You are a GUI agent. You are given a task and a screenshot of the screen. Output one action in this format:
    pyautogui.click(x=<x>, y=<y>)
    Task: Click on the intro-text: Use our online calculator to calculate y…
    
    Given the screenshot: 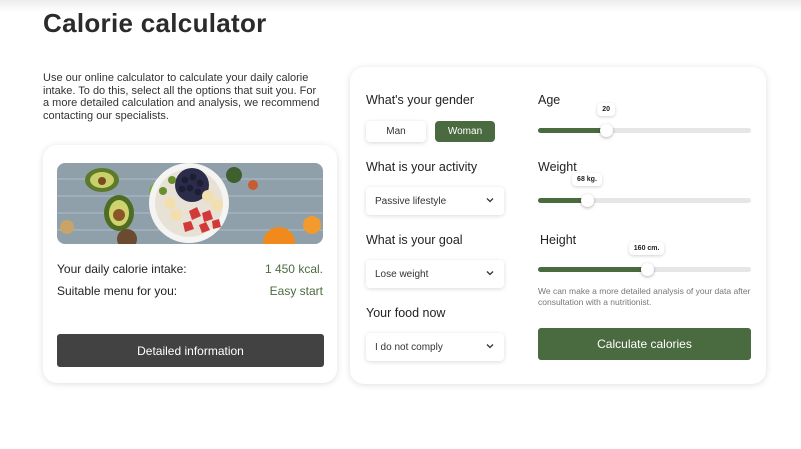 What is the action you would take?
    pyautogui.click(x=181, y=97)
    